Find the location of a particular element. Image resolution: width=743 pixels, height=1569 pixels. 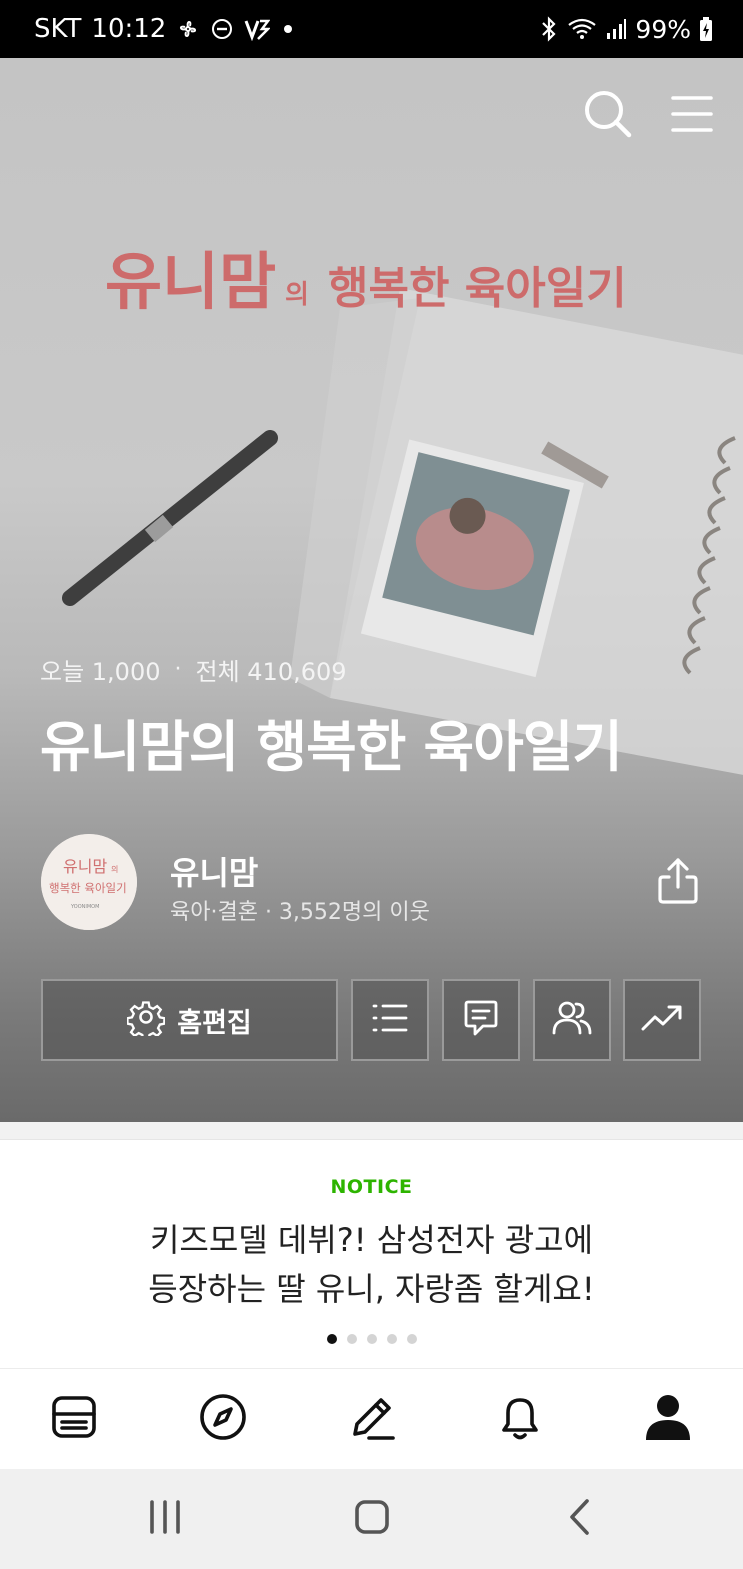

recent-apps-button is located at coordinates (165, 1519).